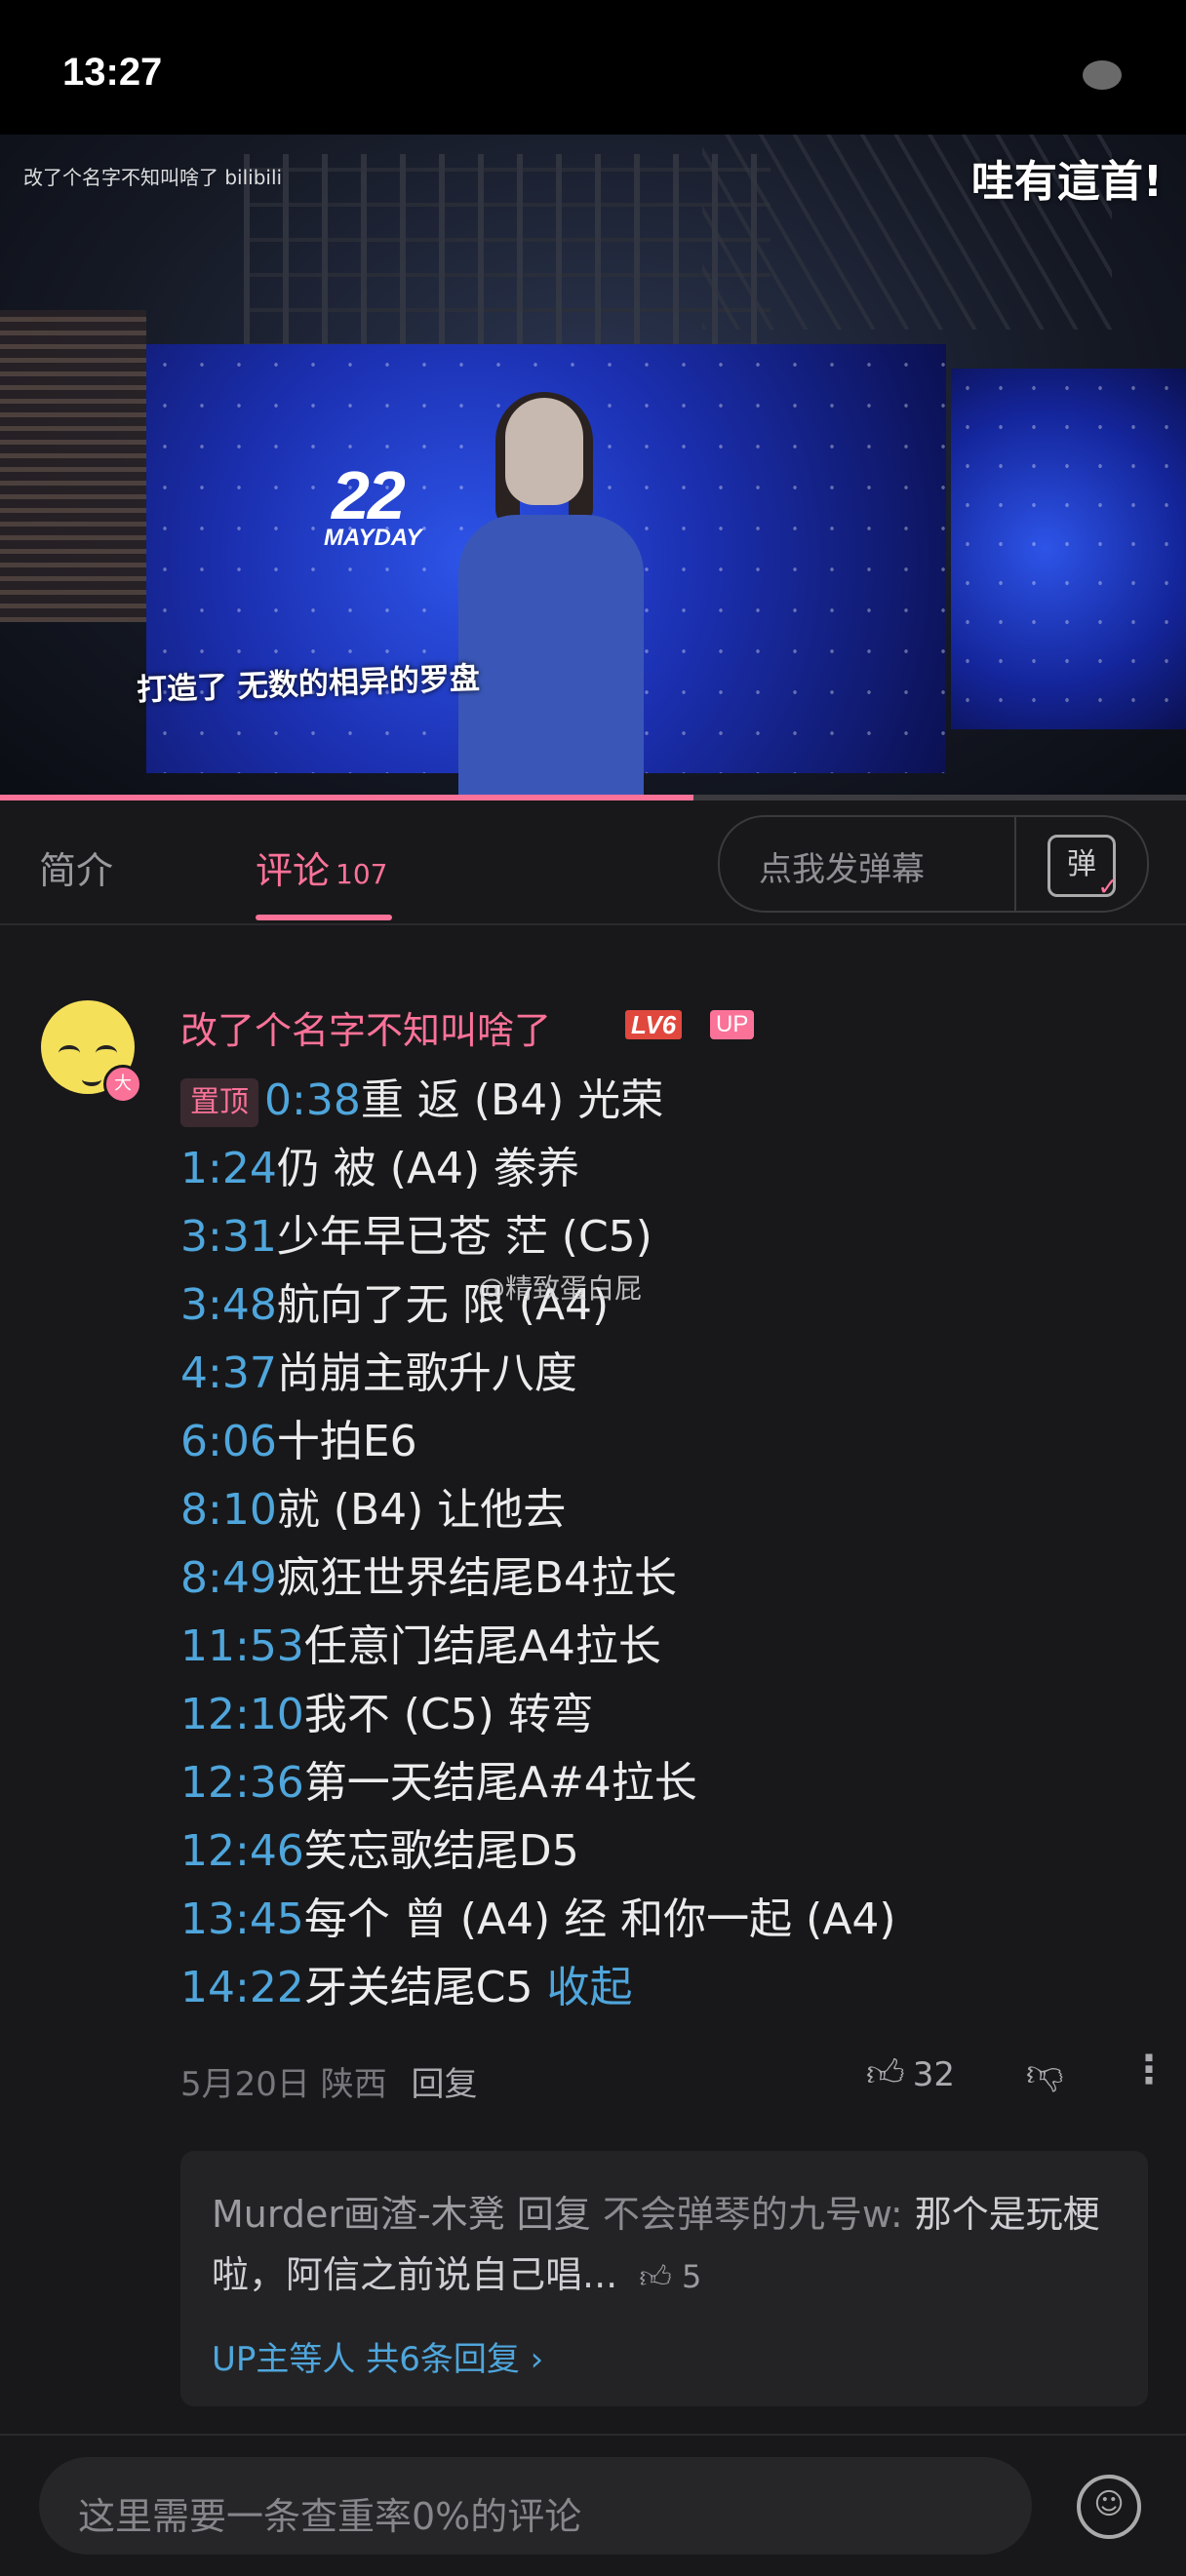 This screenshot has height=2576, width=1186. Describe the element at coordinates (312, 1100) in the screenshot. I see `timestamp-link: 0:38` at that location.